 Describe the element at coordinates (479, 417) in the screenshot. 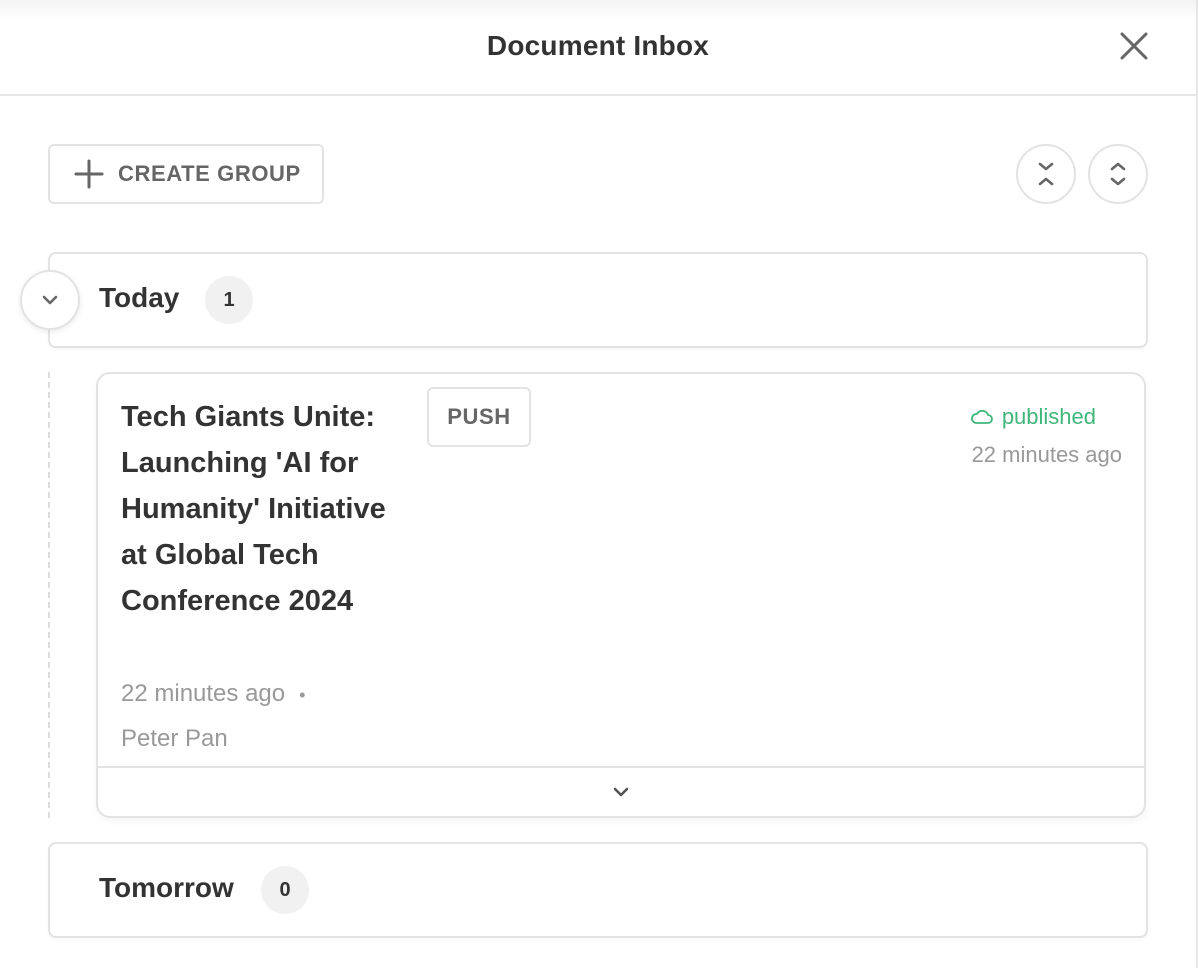

I see `push-badge: PUSH` at that location.